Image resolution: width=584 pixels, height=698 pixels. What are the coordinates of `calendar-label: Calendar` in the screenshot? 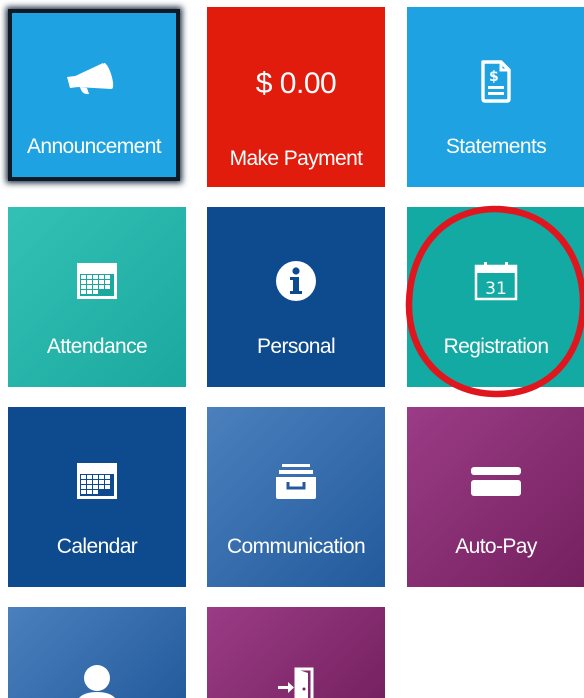 It's located at (97, 546).